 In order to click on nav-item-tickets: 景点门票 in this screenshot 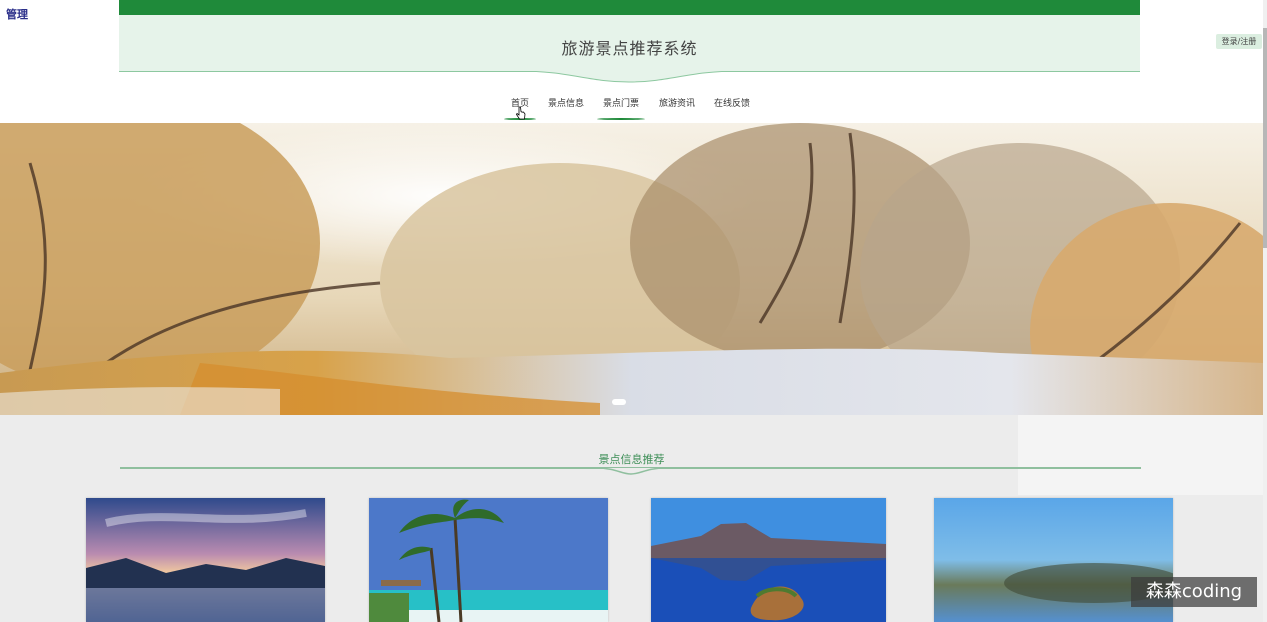, I will do `click(621, 108)`.